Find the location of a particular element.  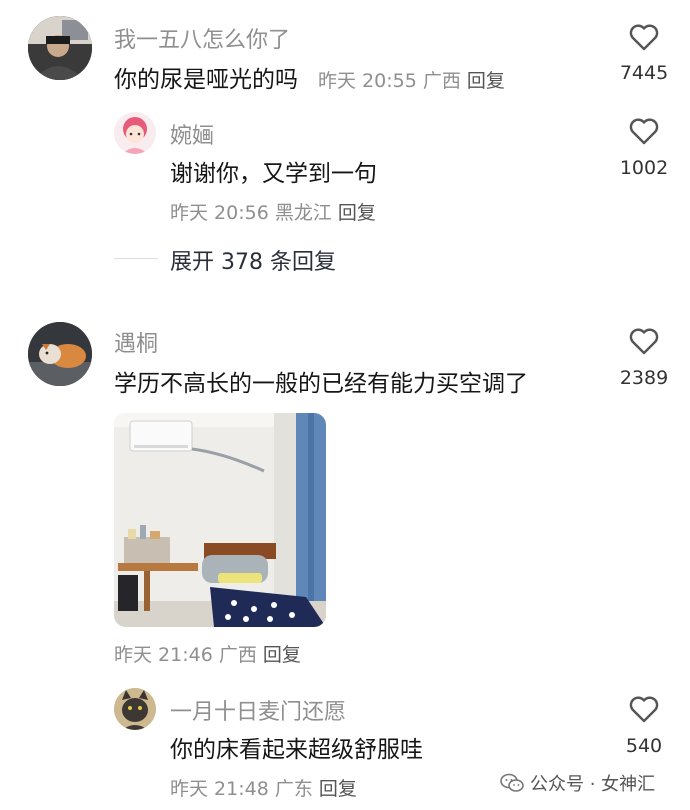

wechat-icon is located at coordinates (512, 782).